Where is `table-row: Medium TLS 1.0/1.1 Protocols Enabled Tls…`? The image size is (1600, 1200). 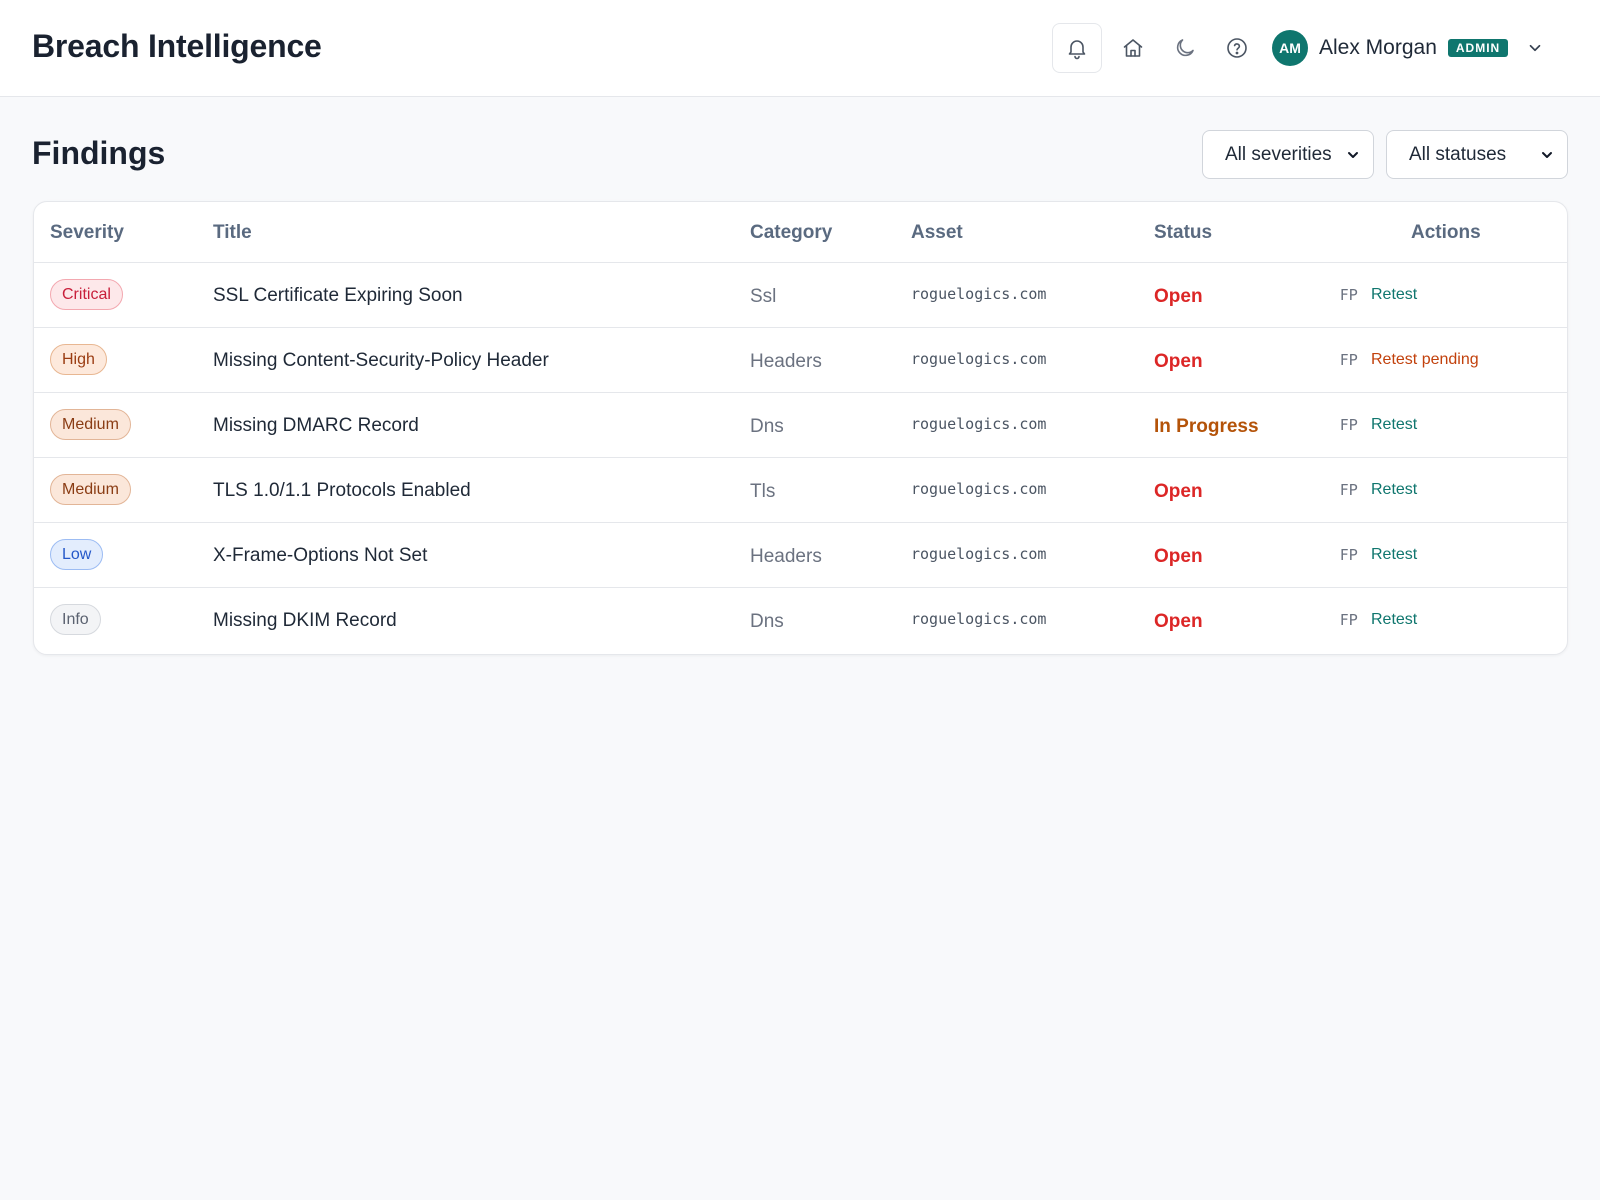
table-row: Medium TLS 1.0/1.1 Protocols Enabled Tls… is located at coordinates (800, 490).